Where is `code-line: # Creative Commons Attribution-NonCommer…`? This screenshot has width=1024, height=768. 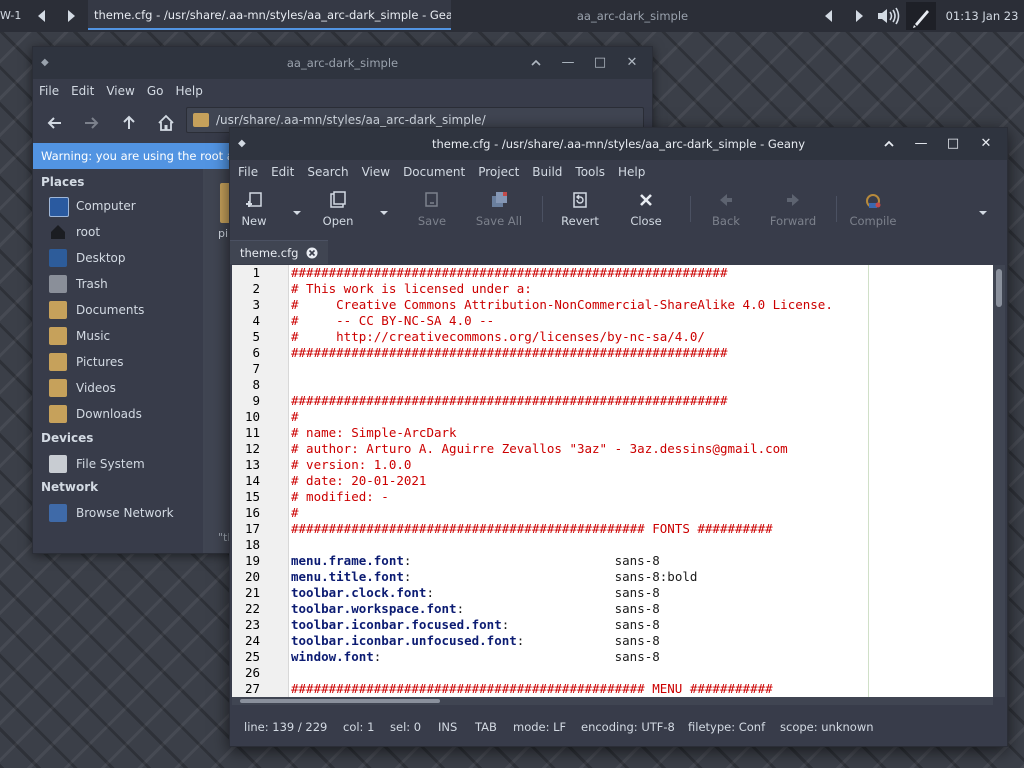
code-line: # Creative Commons Attribution-NonCommer… is located at coordinates (562, 305).